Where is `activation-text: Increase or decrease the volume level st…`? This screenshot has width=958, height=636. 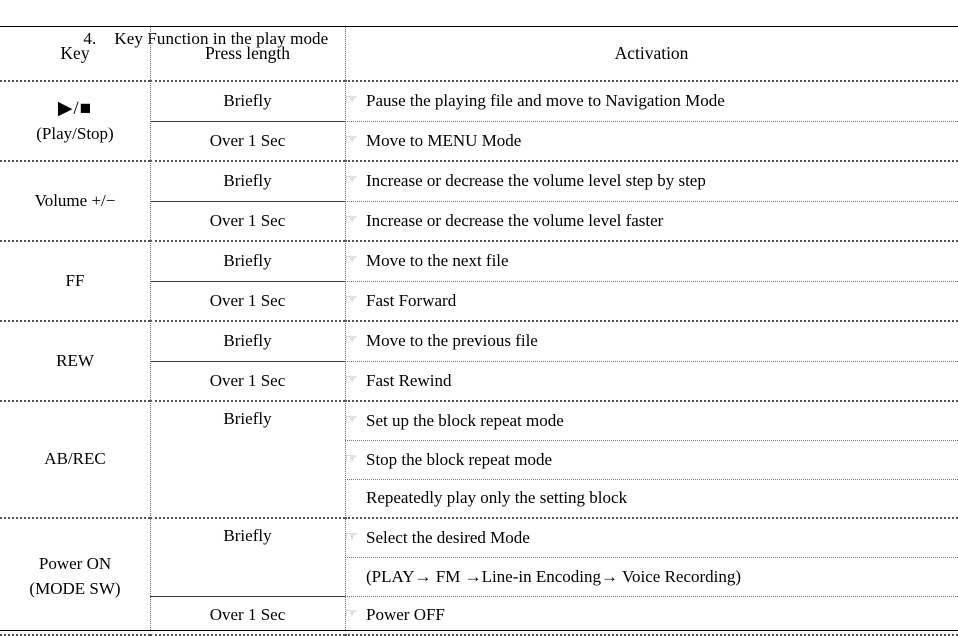 activation-text: Increase or decrease the volume level st… is located at coordinates (536, 181).